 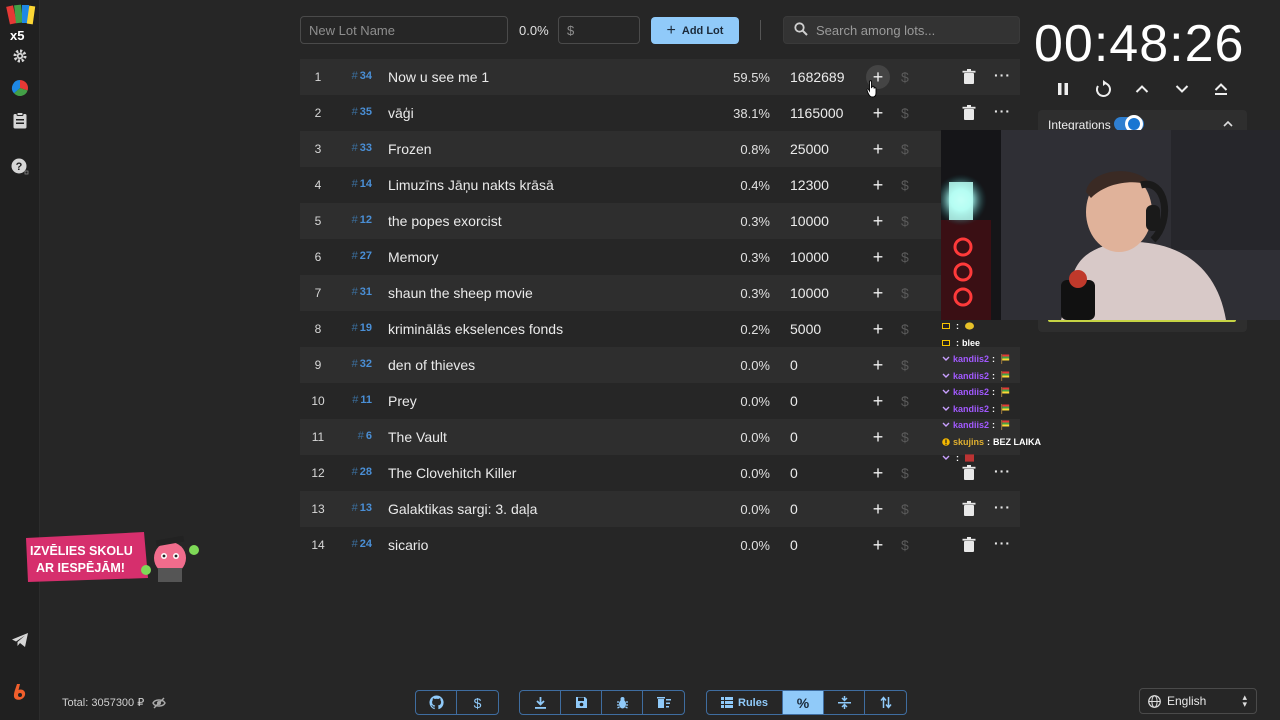 I want to click on lot-id: #34, so click(x=356, y=76).